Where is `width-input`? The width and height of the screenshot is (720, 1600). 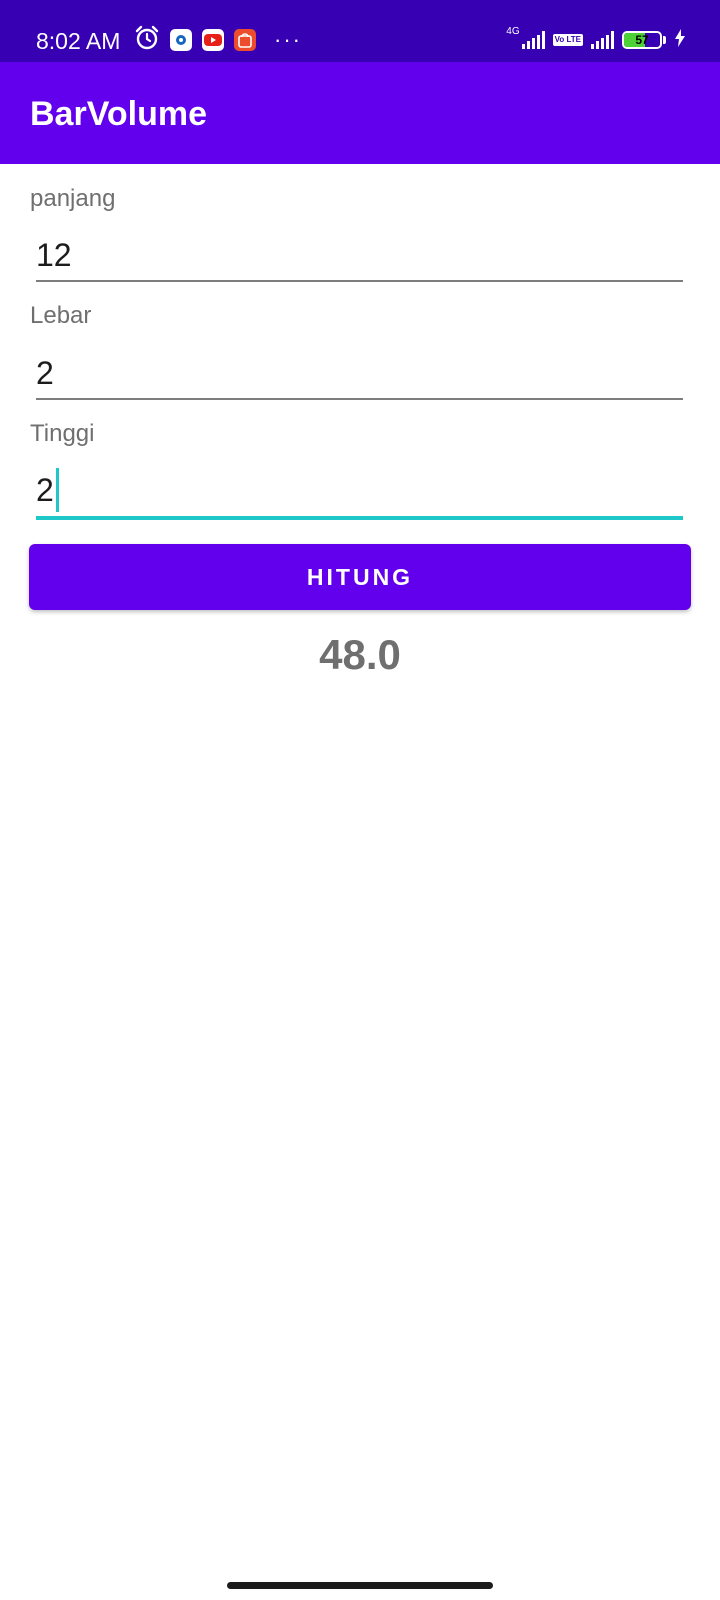 width-input is located at coordinates (359, 373).